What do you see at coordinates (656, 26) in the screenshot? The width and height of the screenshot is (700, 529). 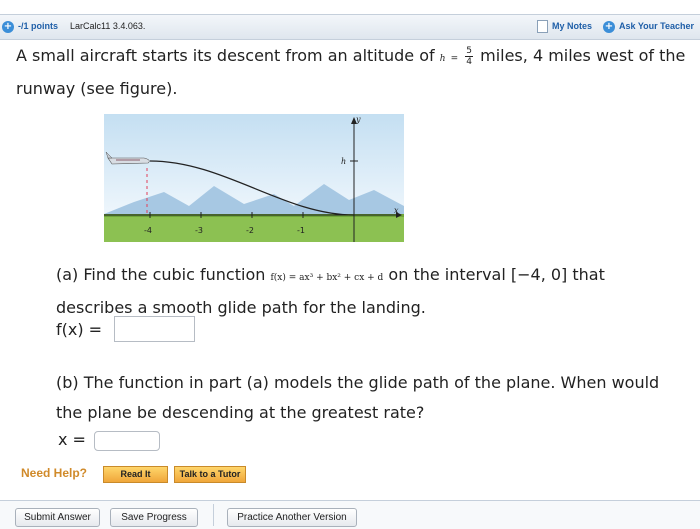 I see `ask-teacher-link: Ask Your Teacher` at bounding box center [656, 26].